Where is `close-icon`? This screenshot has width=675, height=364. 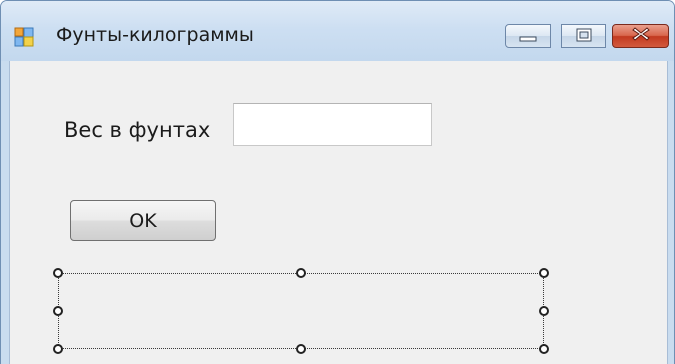
close-icon is located at coordinates (641, 36).